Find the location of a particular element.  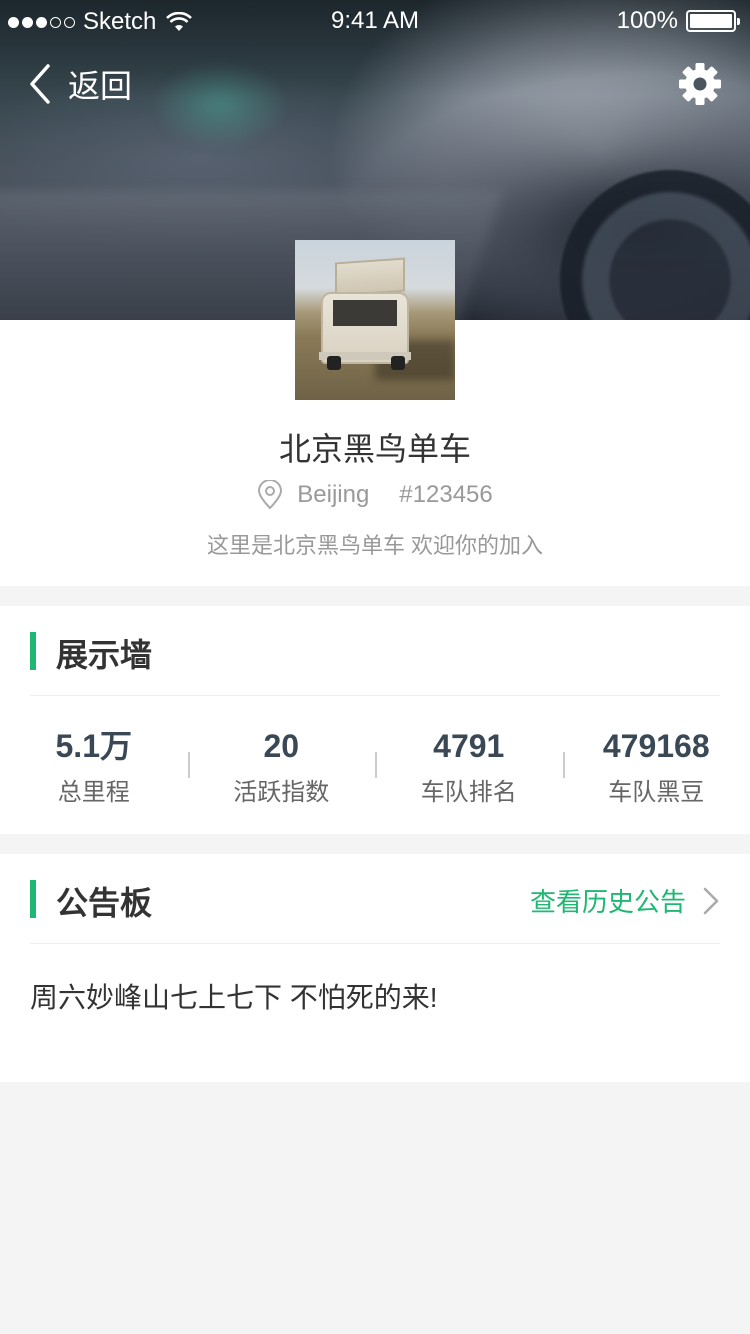

stats-row: 5.1万 总里程 20 活跃指数 4791 车队排名 479168 车队黑豆 is located at coordinates (375, 764).